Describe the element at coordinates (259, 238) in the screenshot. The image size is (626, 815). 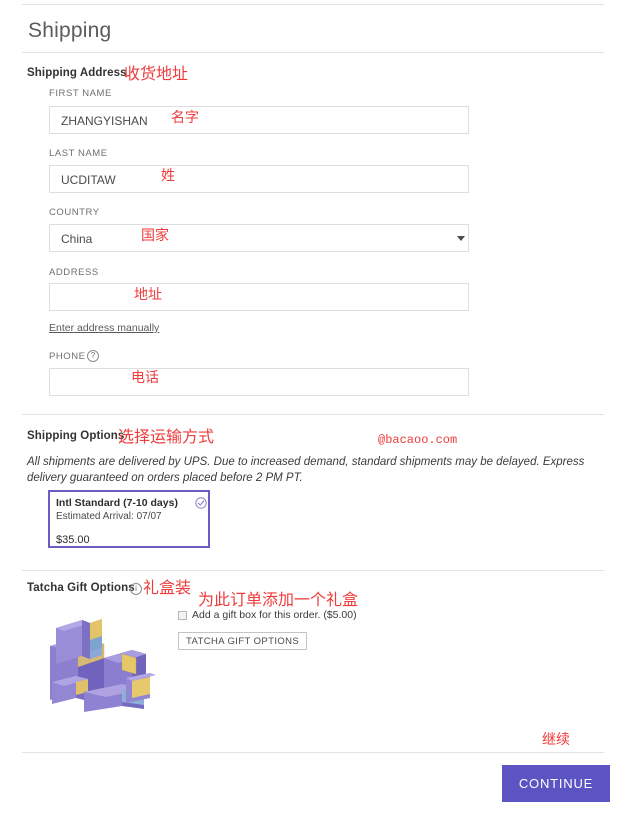
I see `country-select` at that location.